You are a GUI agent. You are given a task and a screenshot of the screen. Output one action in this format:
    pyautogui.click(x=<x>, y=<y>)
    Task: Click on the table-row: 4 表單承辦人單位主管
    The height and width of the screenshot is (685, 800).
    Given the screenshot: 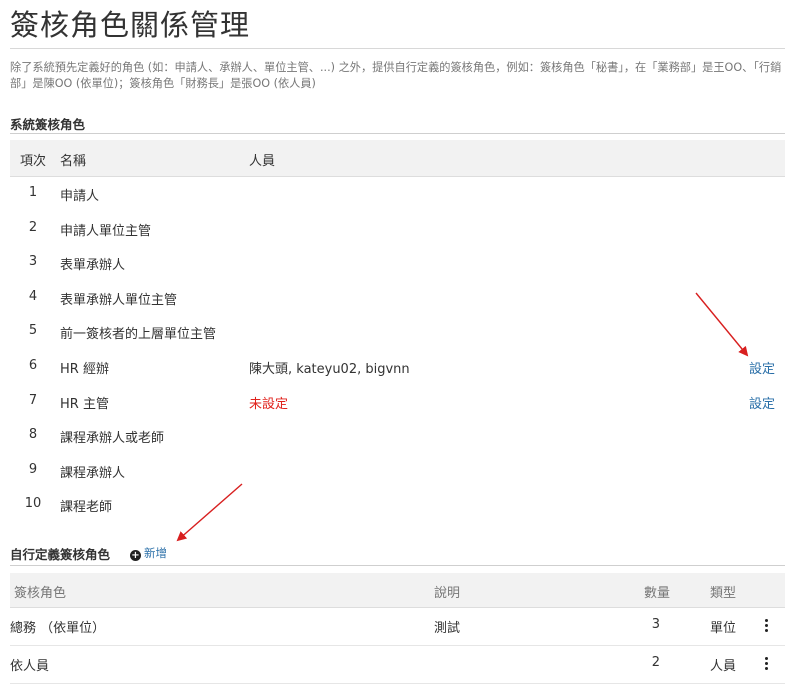 What is the action you would take?
    pyautogui.click(x=397, y=297)
    